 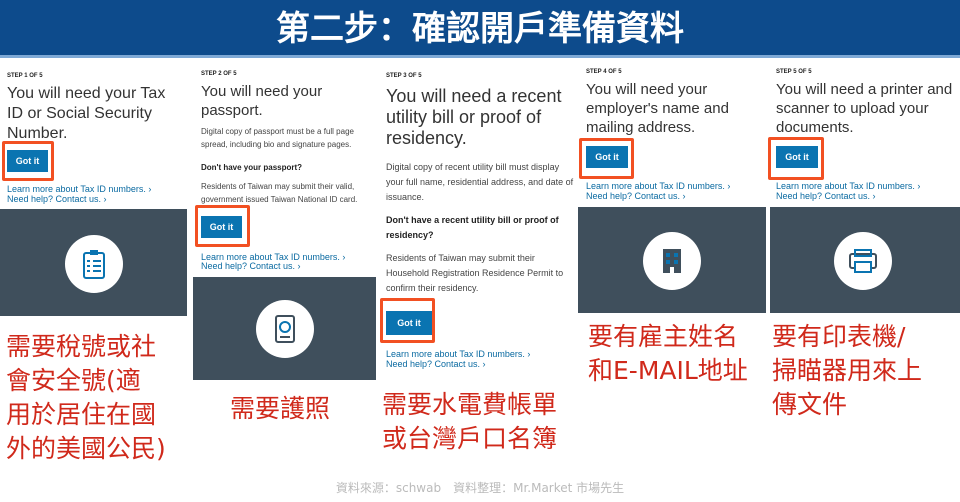 I want to click on source-footer: 資料來源：schwab 資料整理：Mr.Market 市場先生, so click(x=480, y=488).